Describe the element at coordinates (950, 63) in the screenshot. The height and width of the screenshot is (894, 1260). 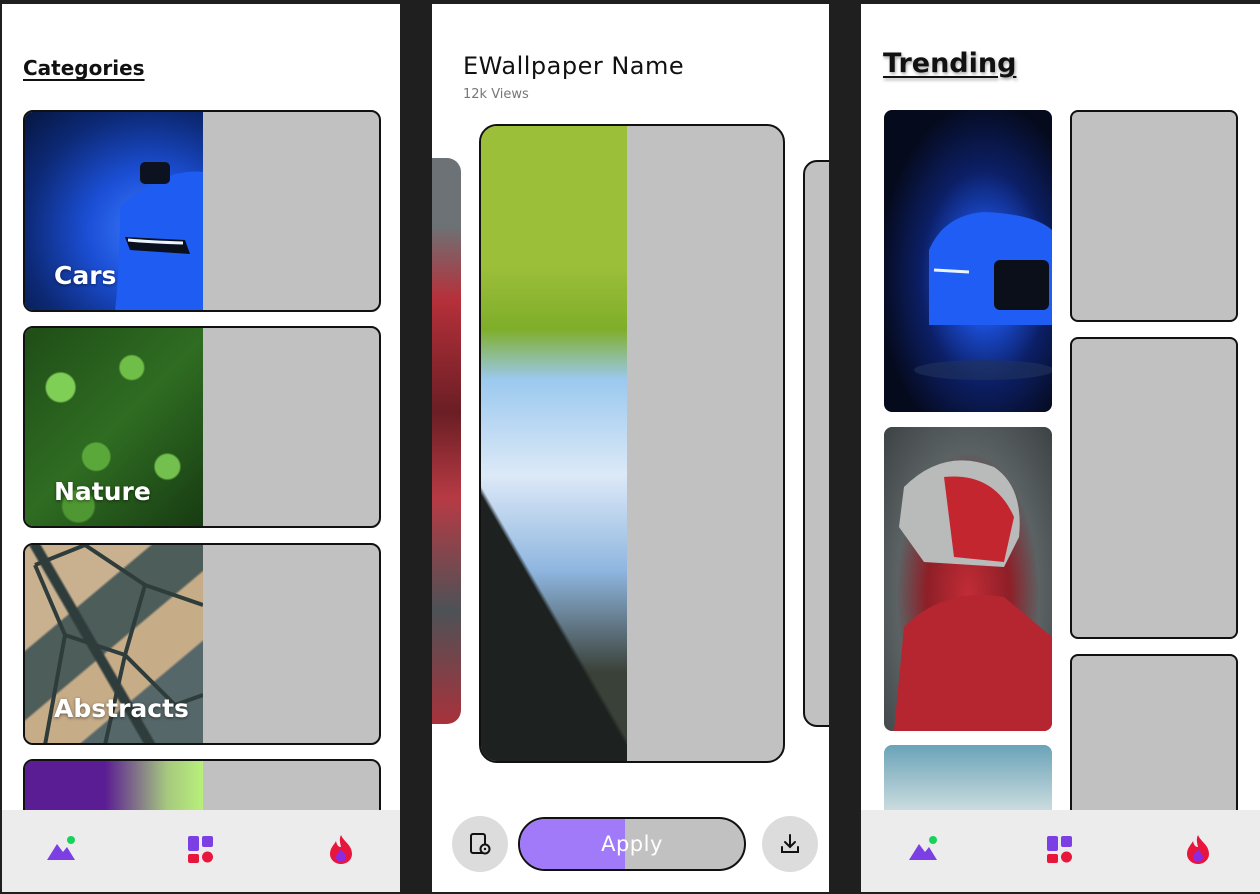
I see `page-title: Trending` at that location.